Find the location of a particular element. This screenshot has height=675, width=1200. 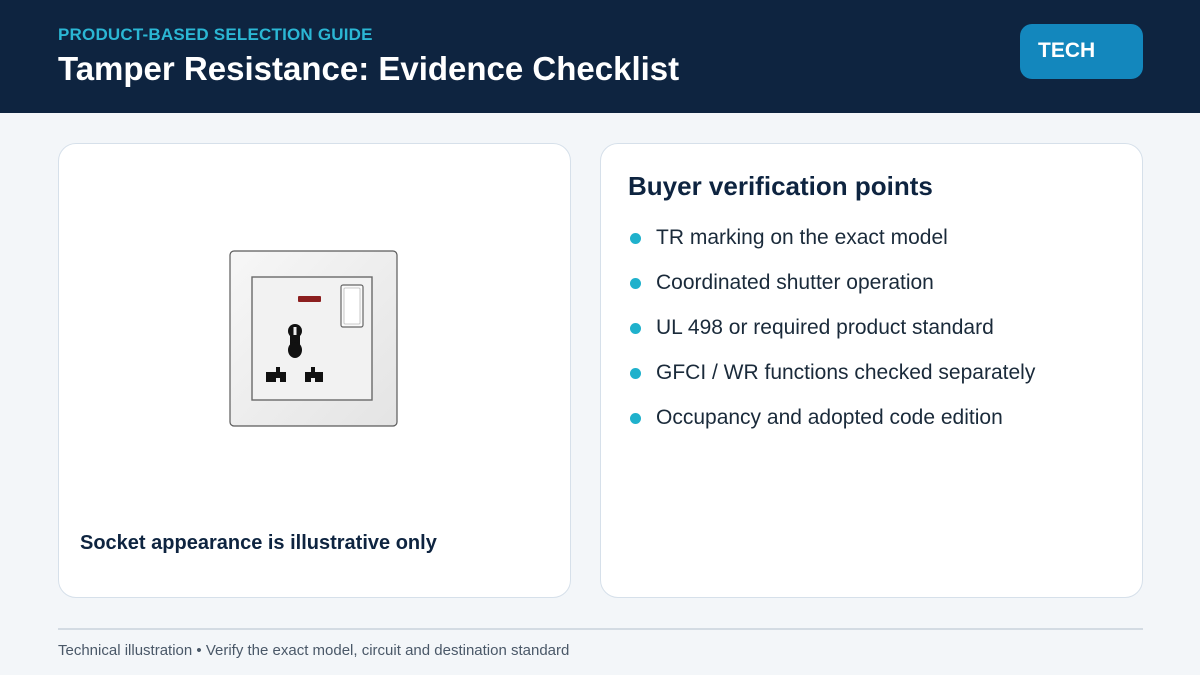

list-item: UL 498 or required product standard is located at coordinates (831, 336).